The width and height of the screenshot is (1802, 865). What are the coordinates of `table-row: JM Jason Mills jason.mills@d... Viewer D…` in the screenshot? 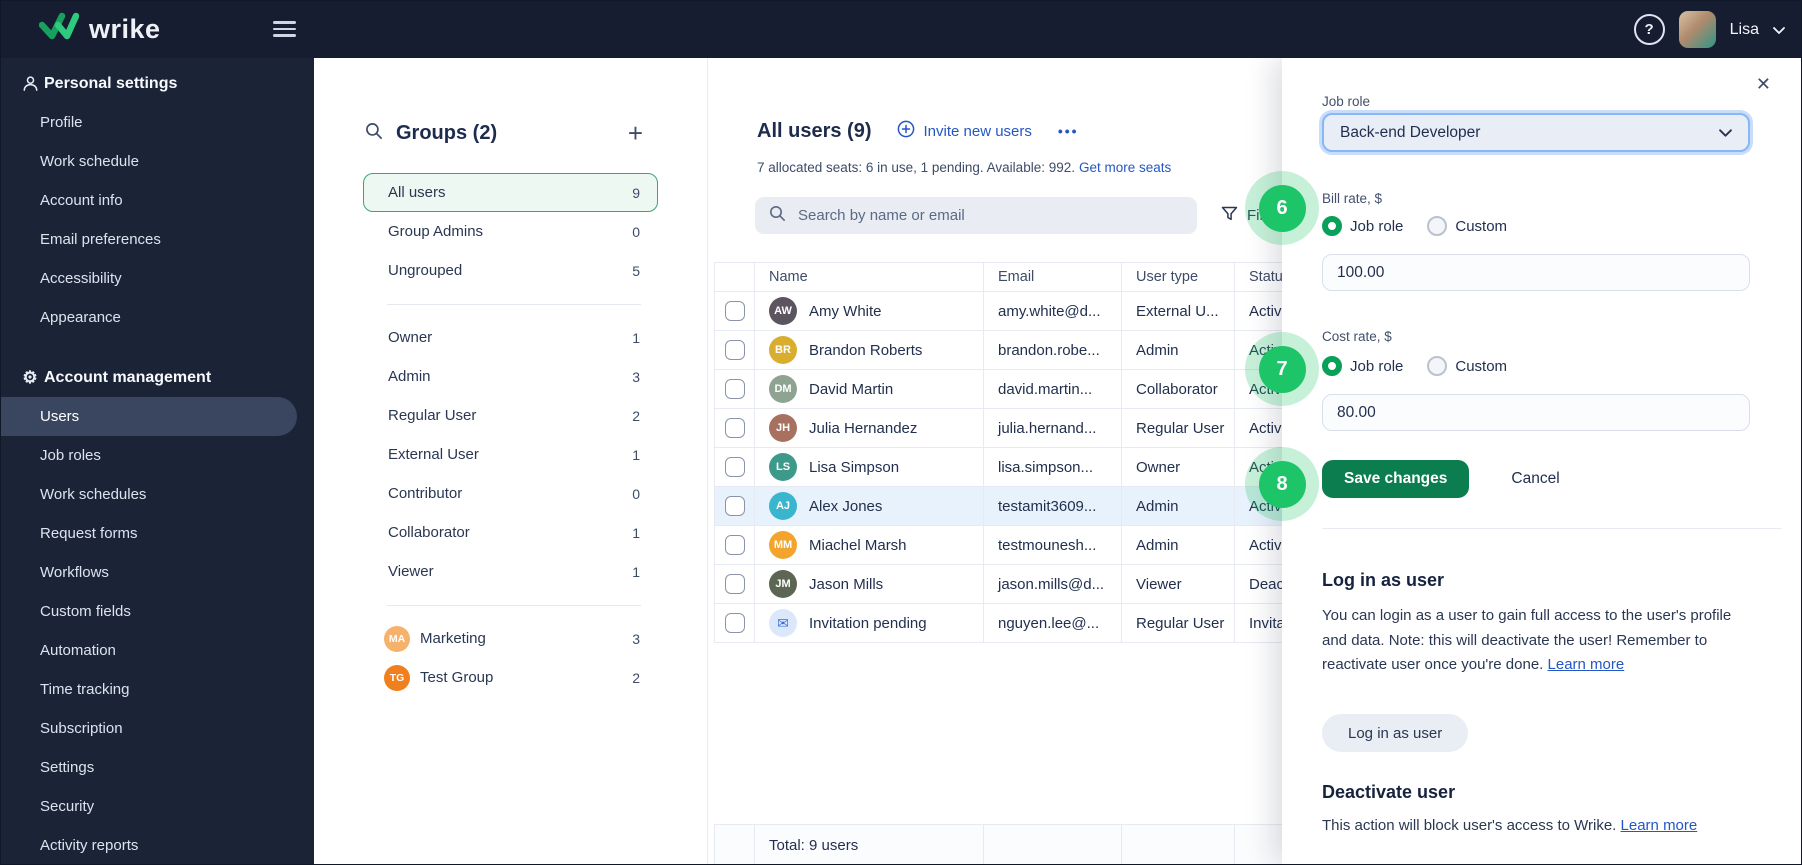 It's located at (1037, 584).